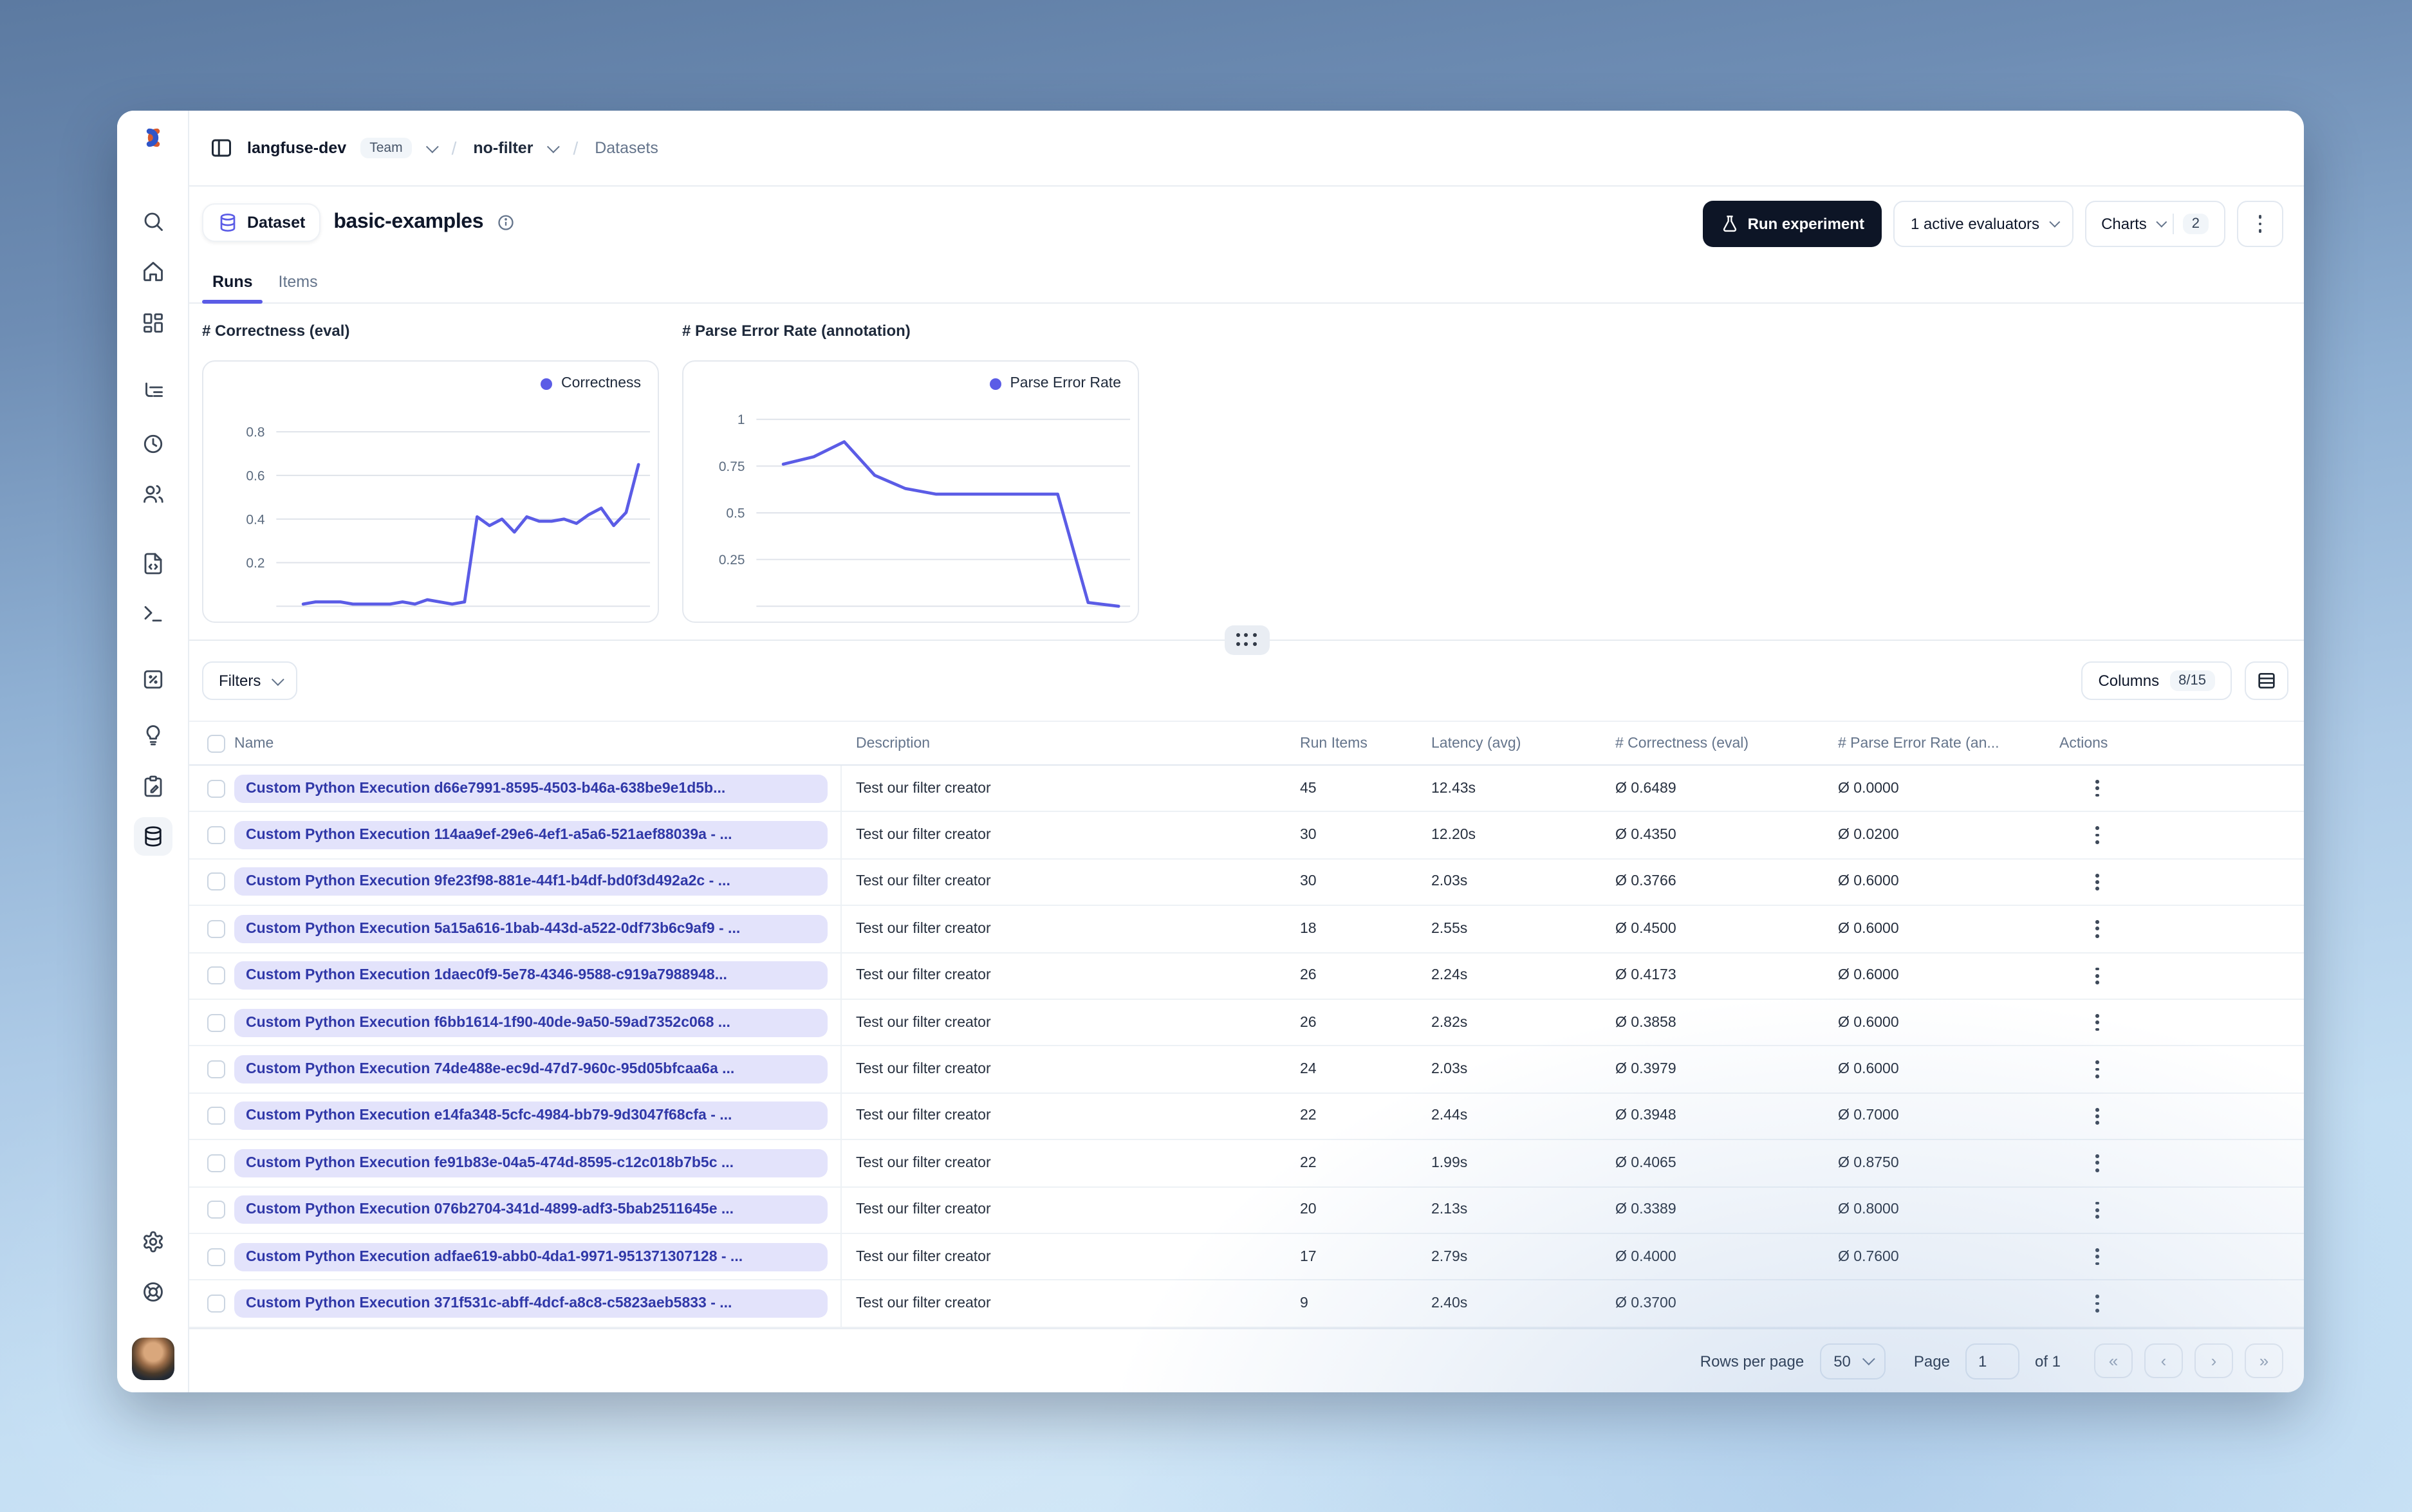  Describe the element at coordinates (152, 323) in the screenshot. I see `sidebar-item-dashboard-grid` at that location.